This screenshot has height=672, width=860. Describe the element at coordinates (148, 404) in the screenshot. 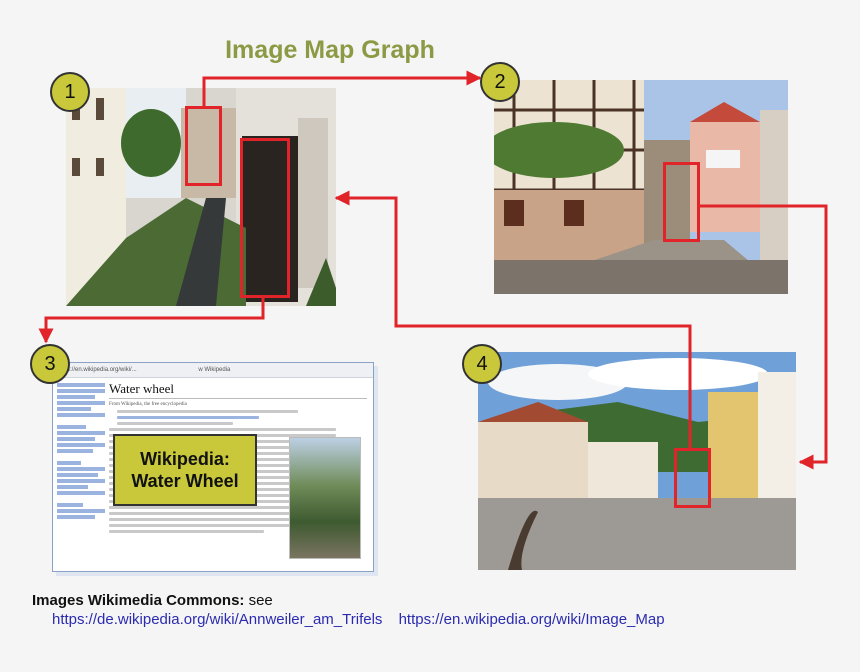

I see `wiki-tagline: From Wikipedia, the free encyclopedia` at that location.